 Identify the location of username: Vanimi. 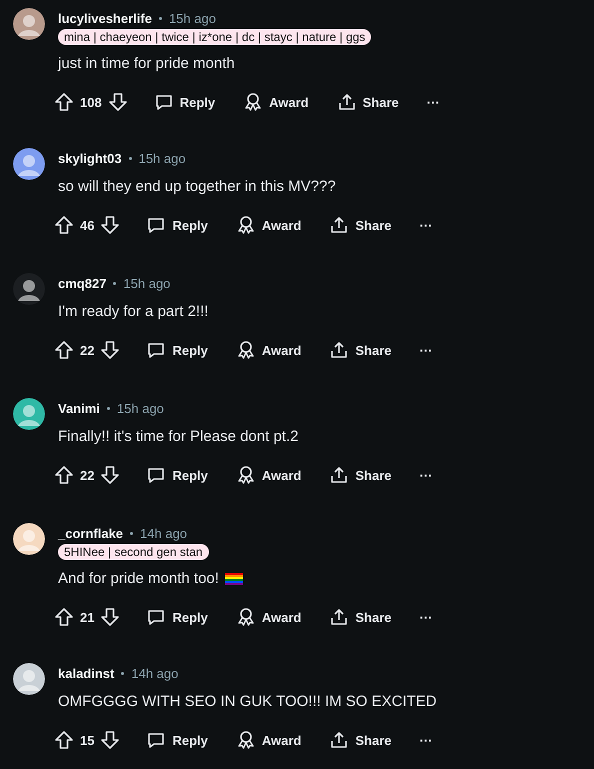
(79, 408).